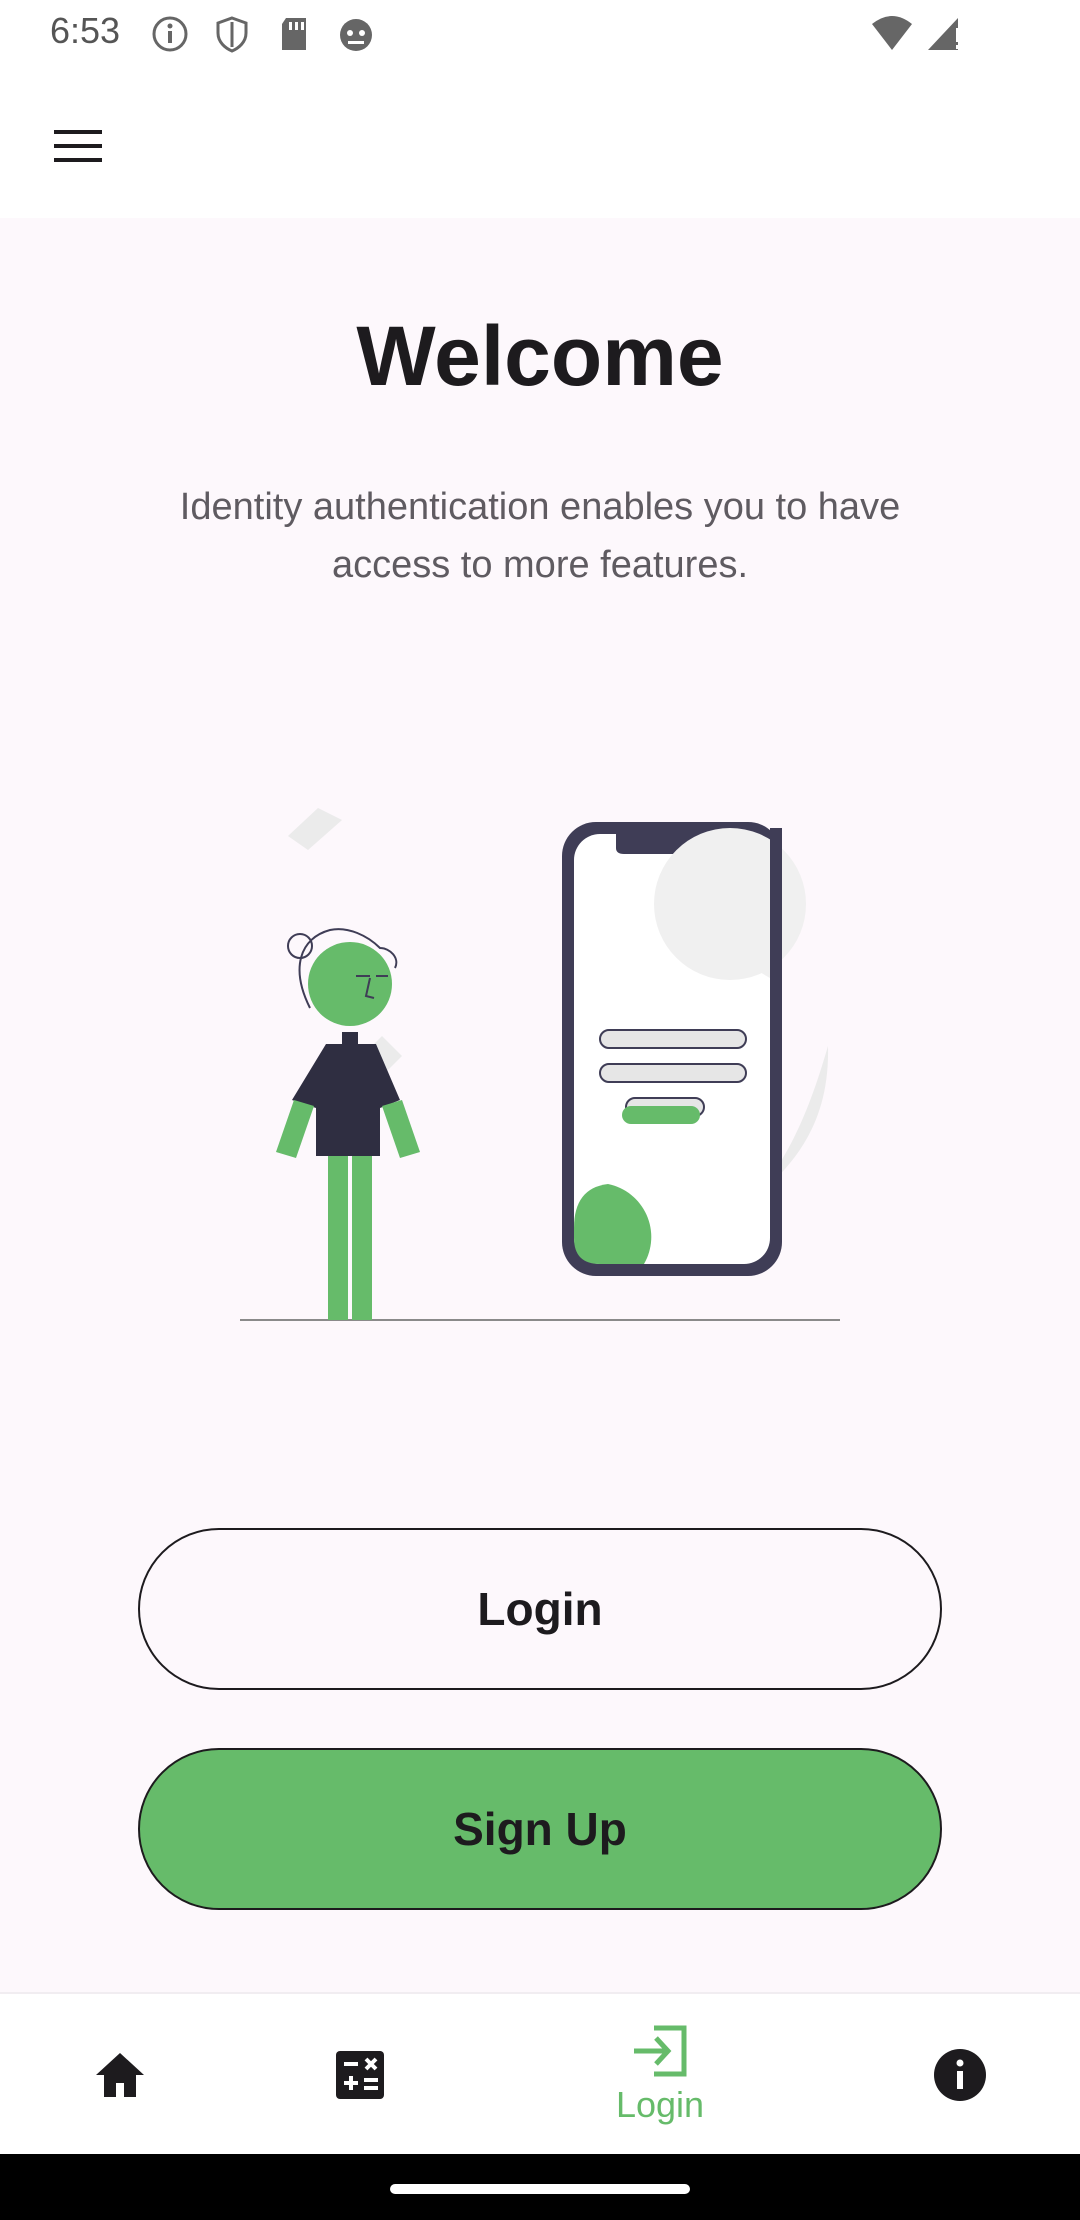 The image size is (1080, 2220). Describe the element at coordinates (540, 33) in the screenshot. I see `status-bar: 6:53` at that location.